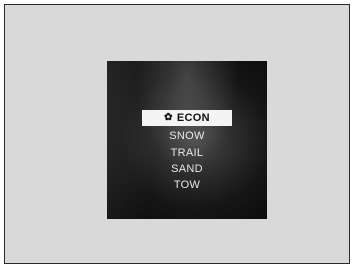 The image size is (356, 267). Describe the element at coordinates (187, 153) in the screenshot. I see `mode-item-trail: TRAIL` at that location.